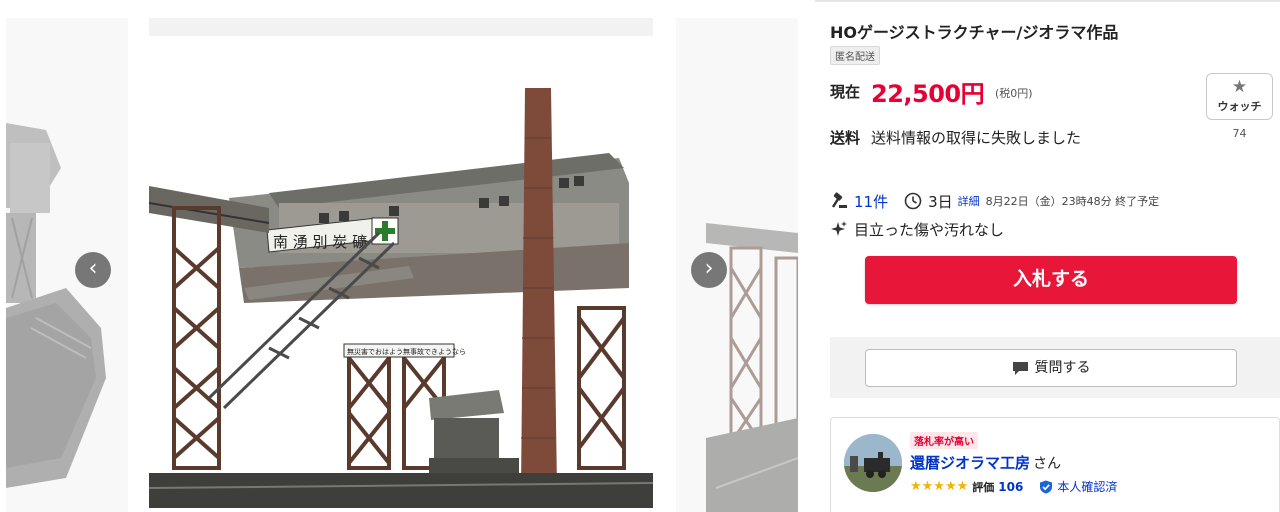 The width and height of the screenshot is (1280, 512). I want to click on seller-avatar-image, so click(873, 463).